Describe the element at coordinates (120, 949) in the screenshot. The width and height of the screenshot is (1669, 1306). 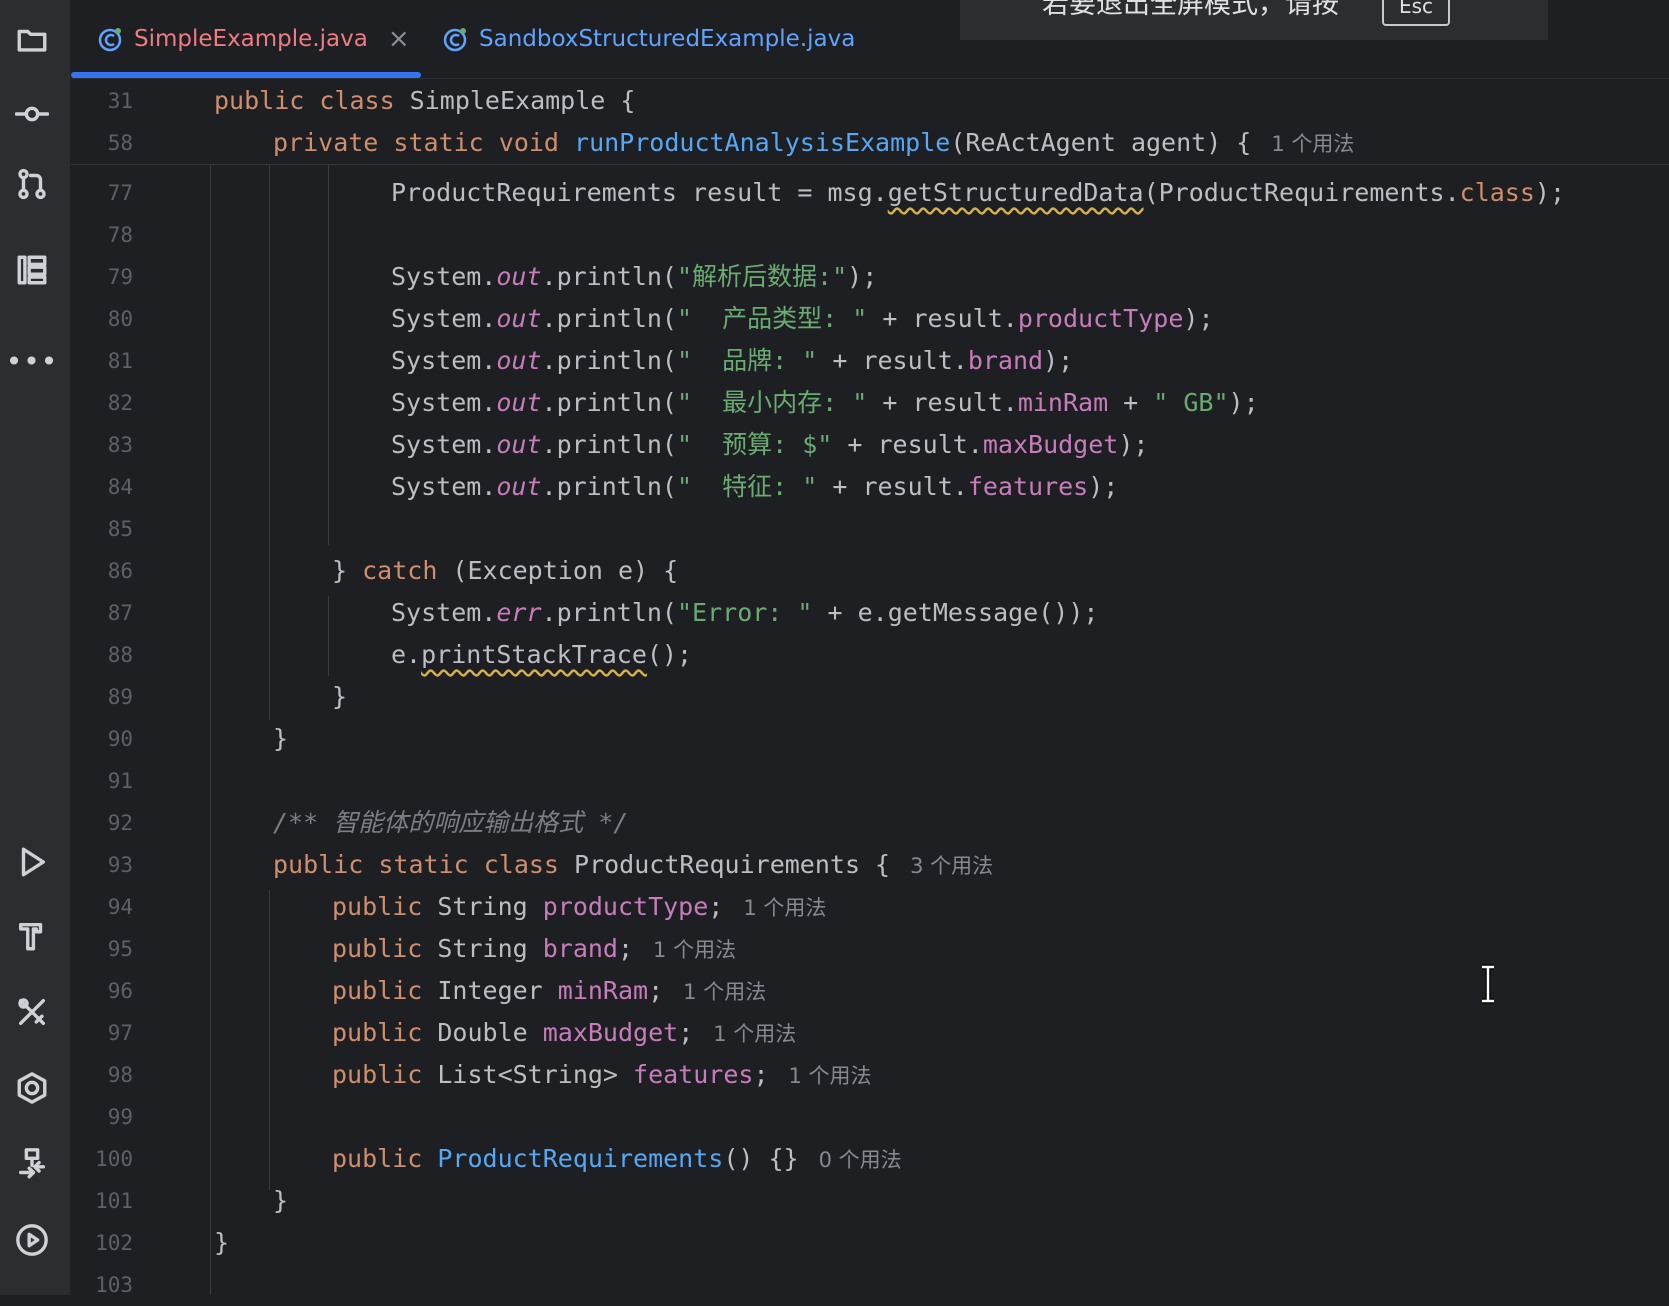
I see `line-number: 95` at that location.